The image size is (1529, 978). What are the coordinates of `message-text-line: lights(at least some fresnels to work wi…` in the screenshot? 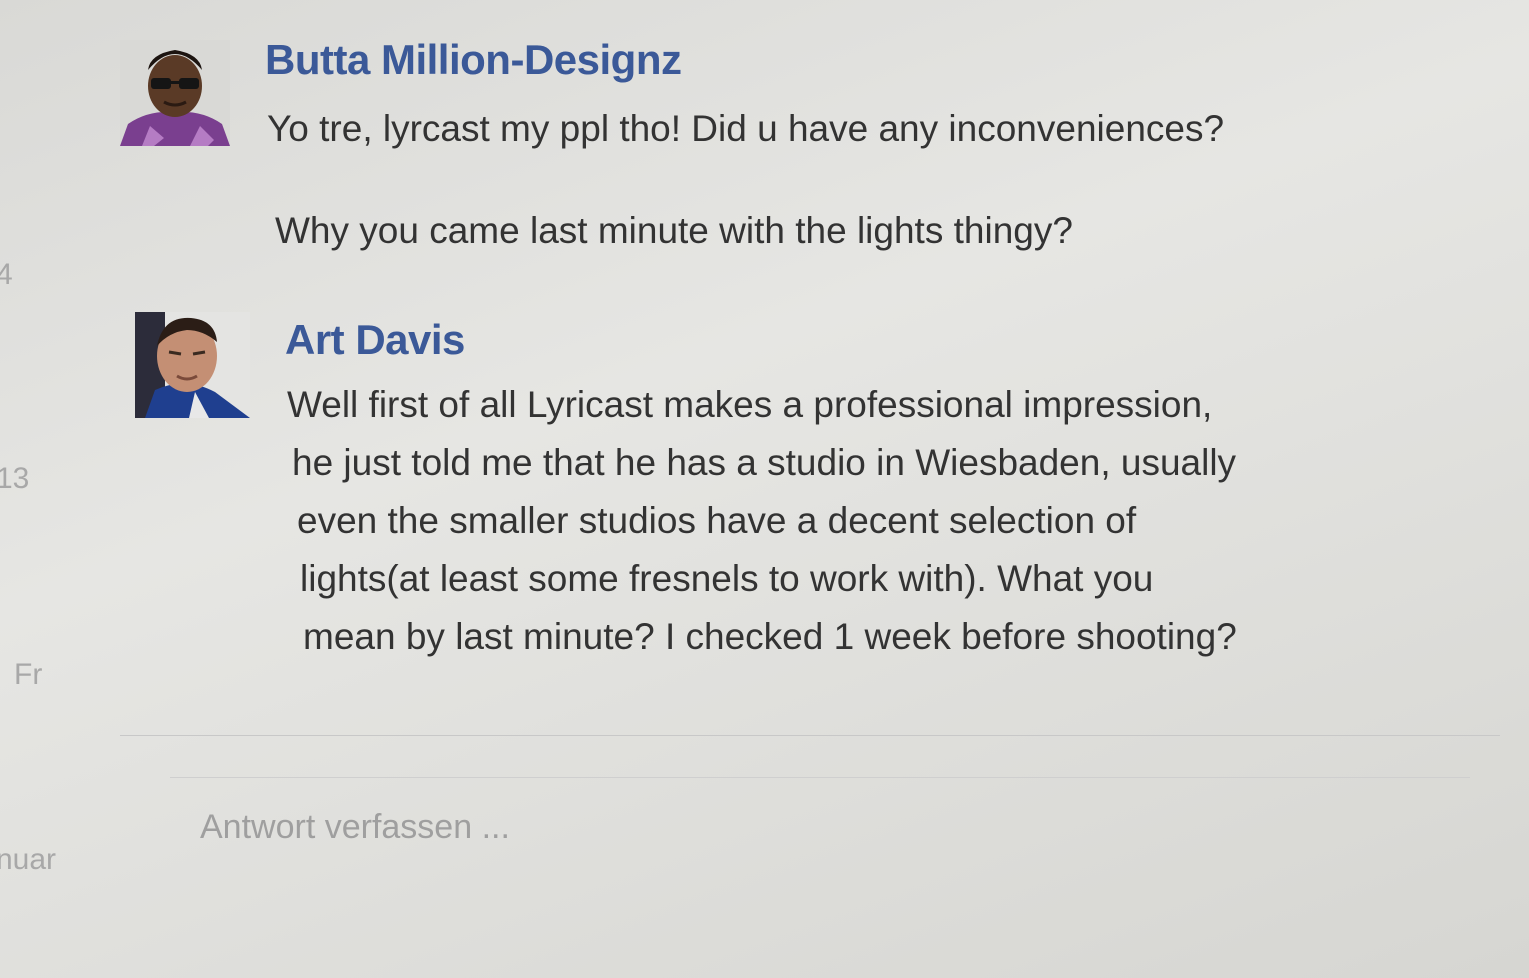 It's located at (727, 578).